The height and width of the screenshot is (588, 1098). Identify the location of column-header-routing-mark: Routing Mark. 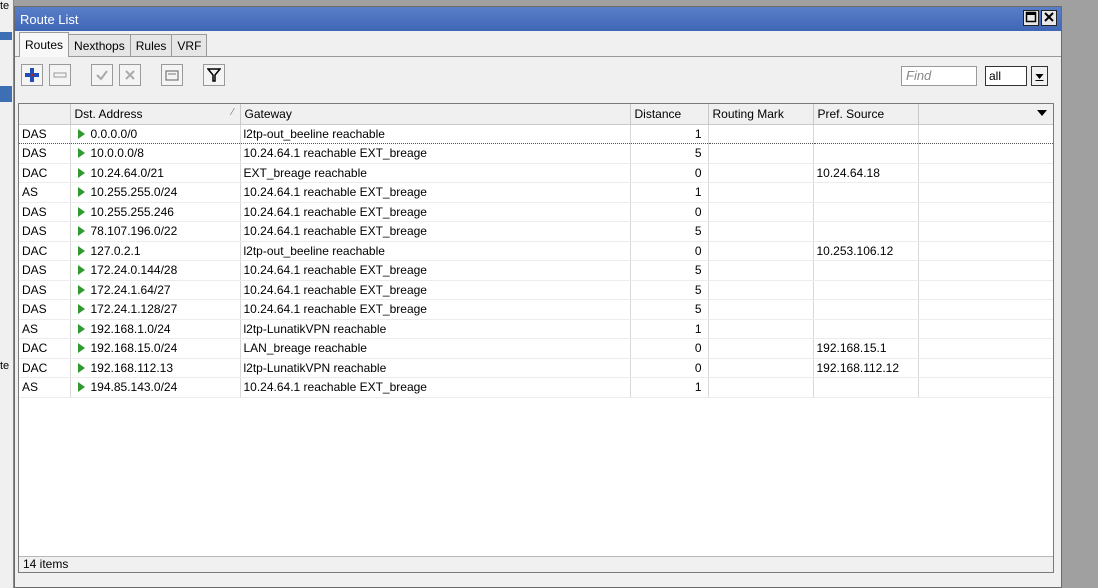
(761, 114).